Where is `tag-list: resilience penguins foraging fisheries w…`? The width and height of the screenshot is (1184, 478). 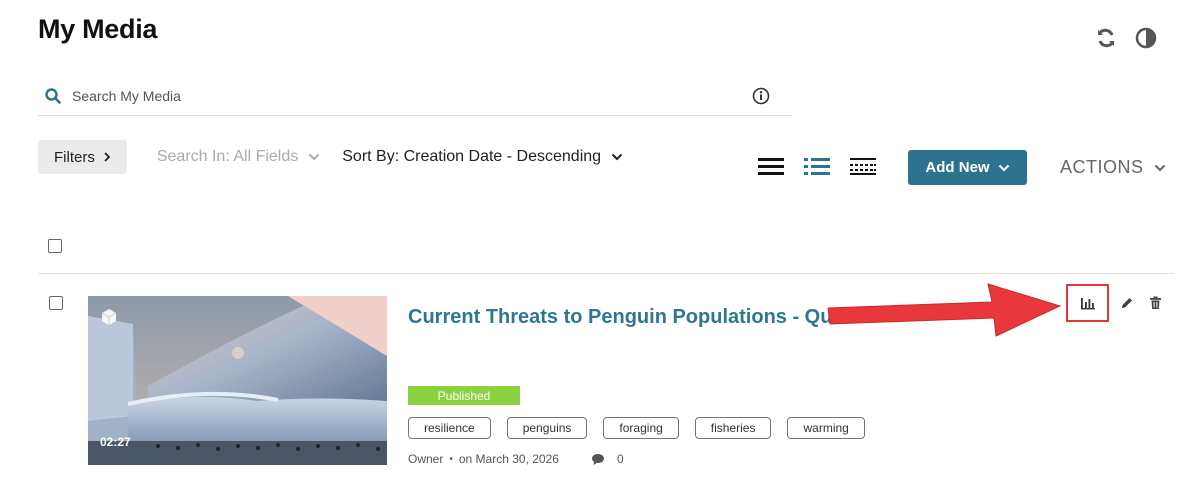 tag-list: resilience penguins foraging fisheries w… is located at coordinates (636, 428).